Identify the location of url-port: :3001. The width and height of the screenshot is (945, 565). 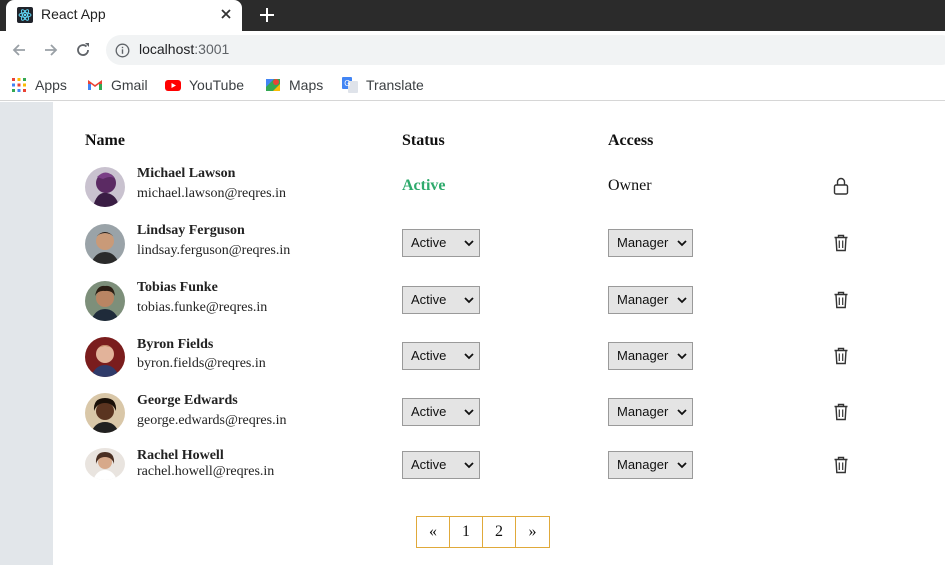
(212, 49).